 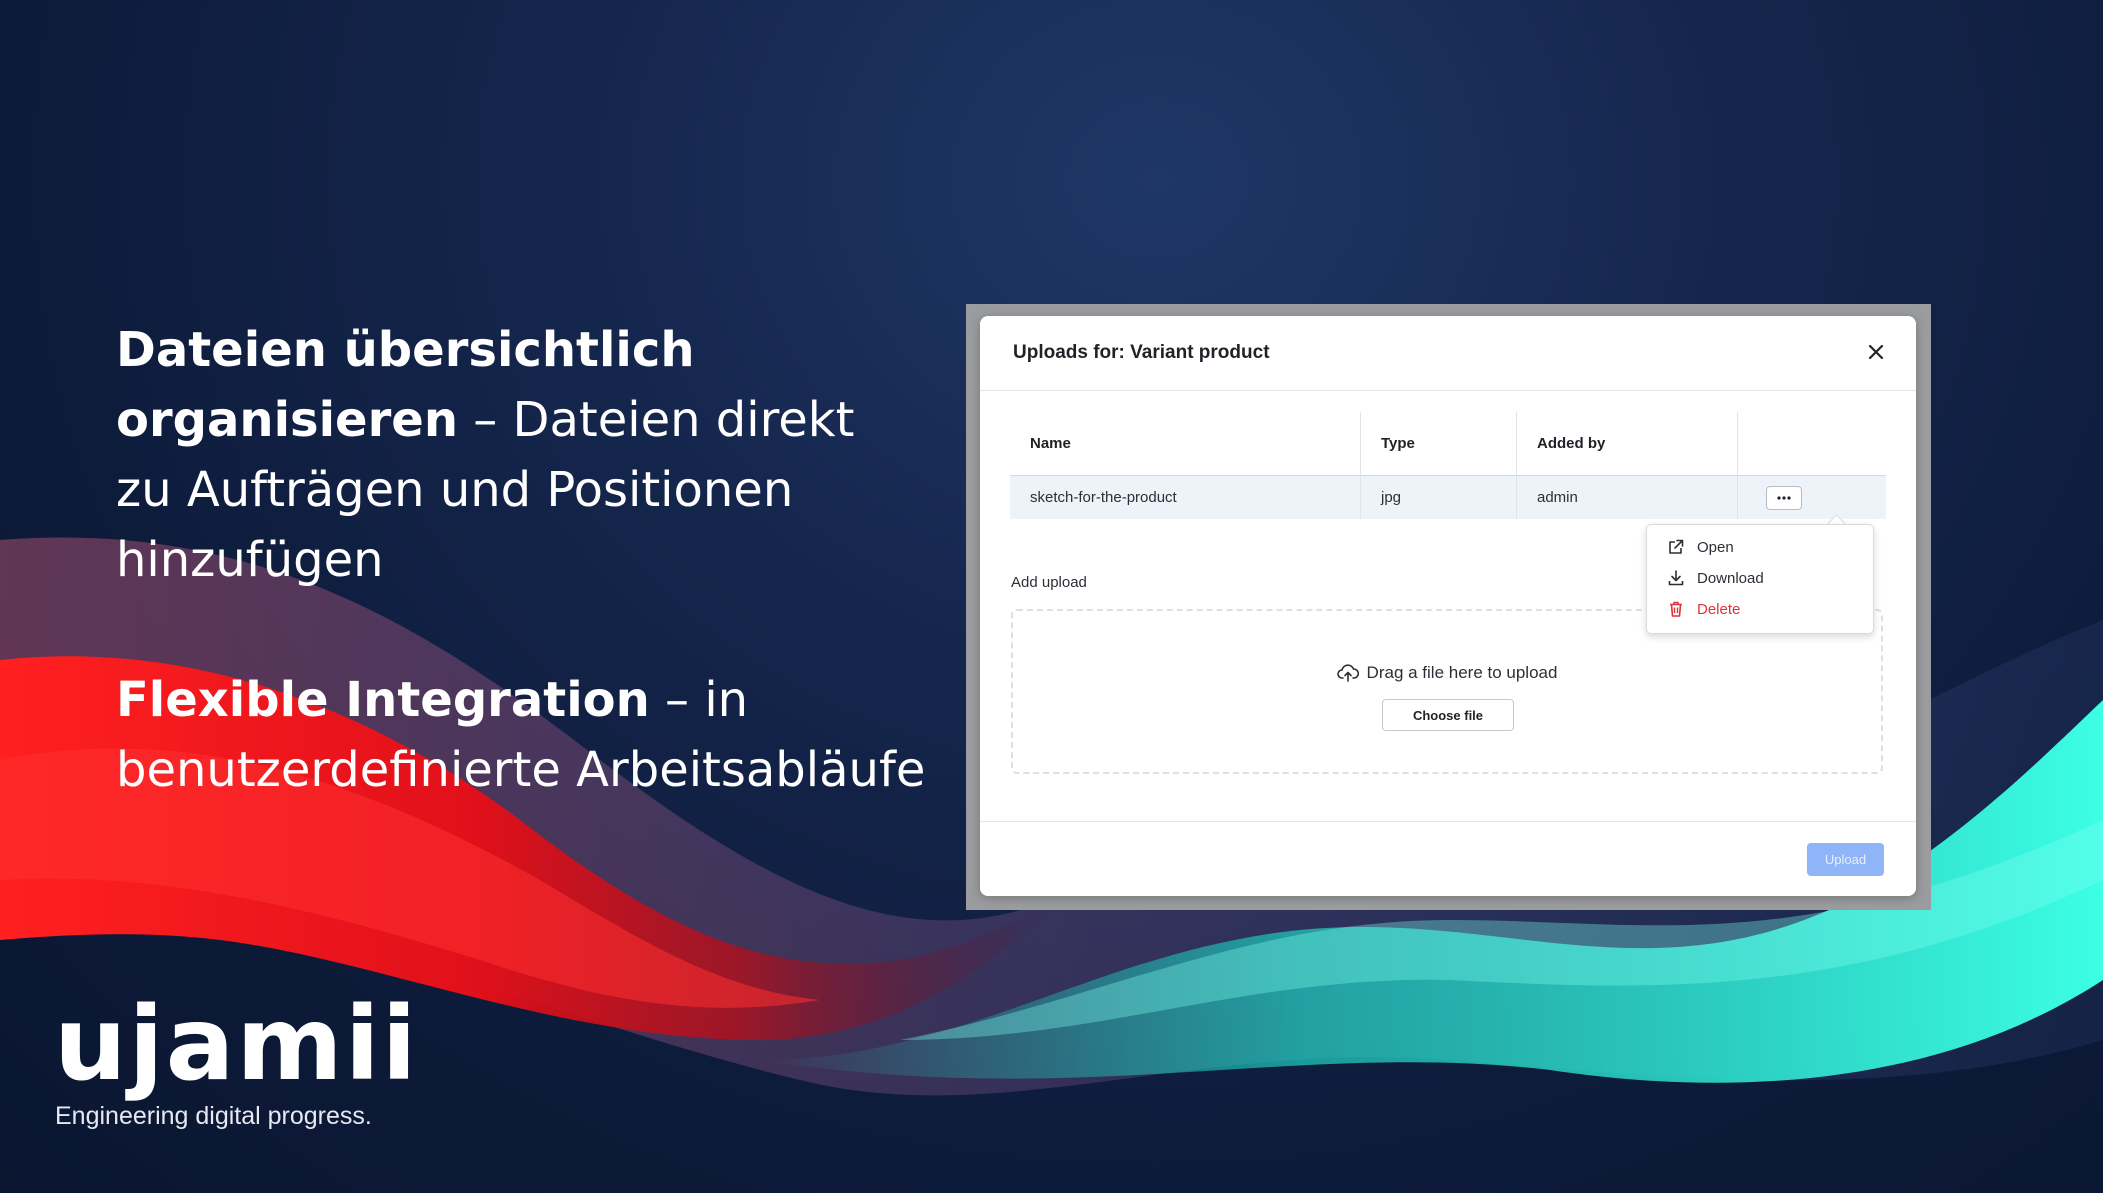 I want to click on headline-line-6: benutzerdefinierte Arbeitsabläufe, so click(x=521, y=770).